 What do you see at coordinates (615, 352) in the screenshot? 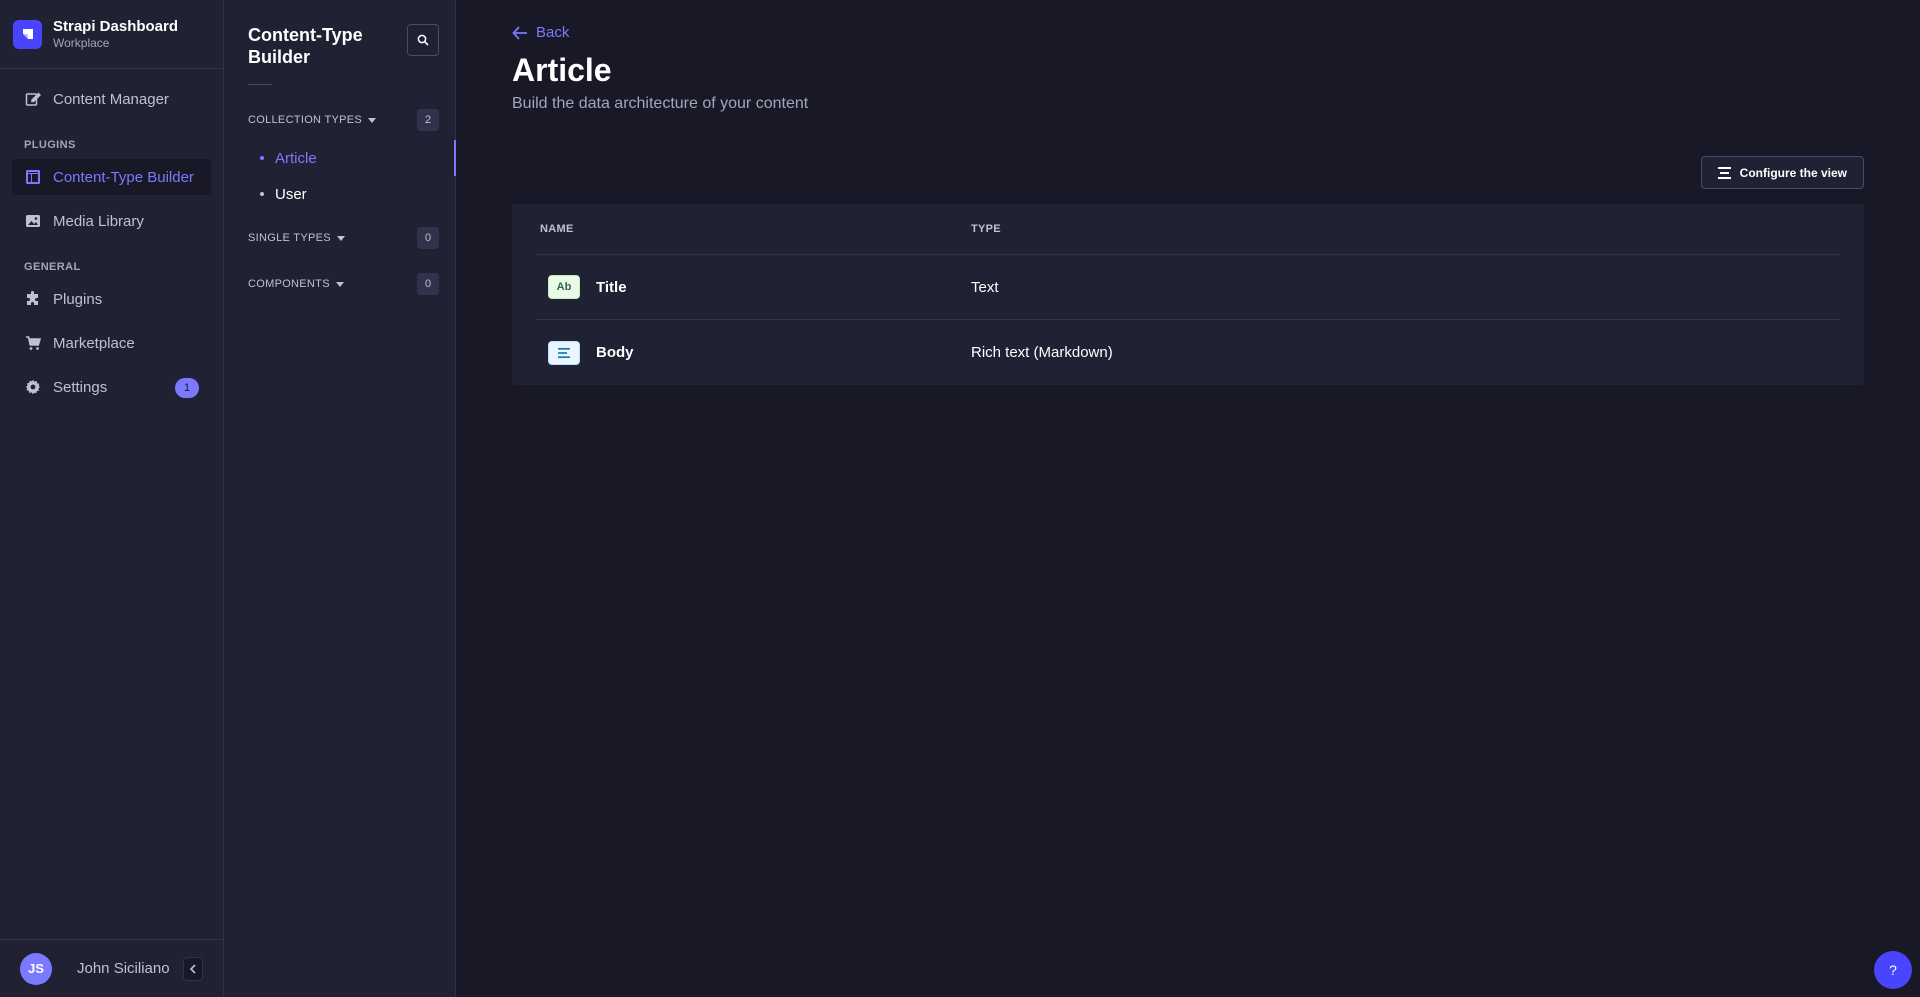
I see `field-name: Body` at bounding box center [615, 352].